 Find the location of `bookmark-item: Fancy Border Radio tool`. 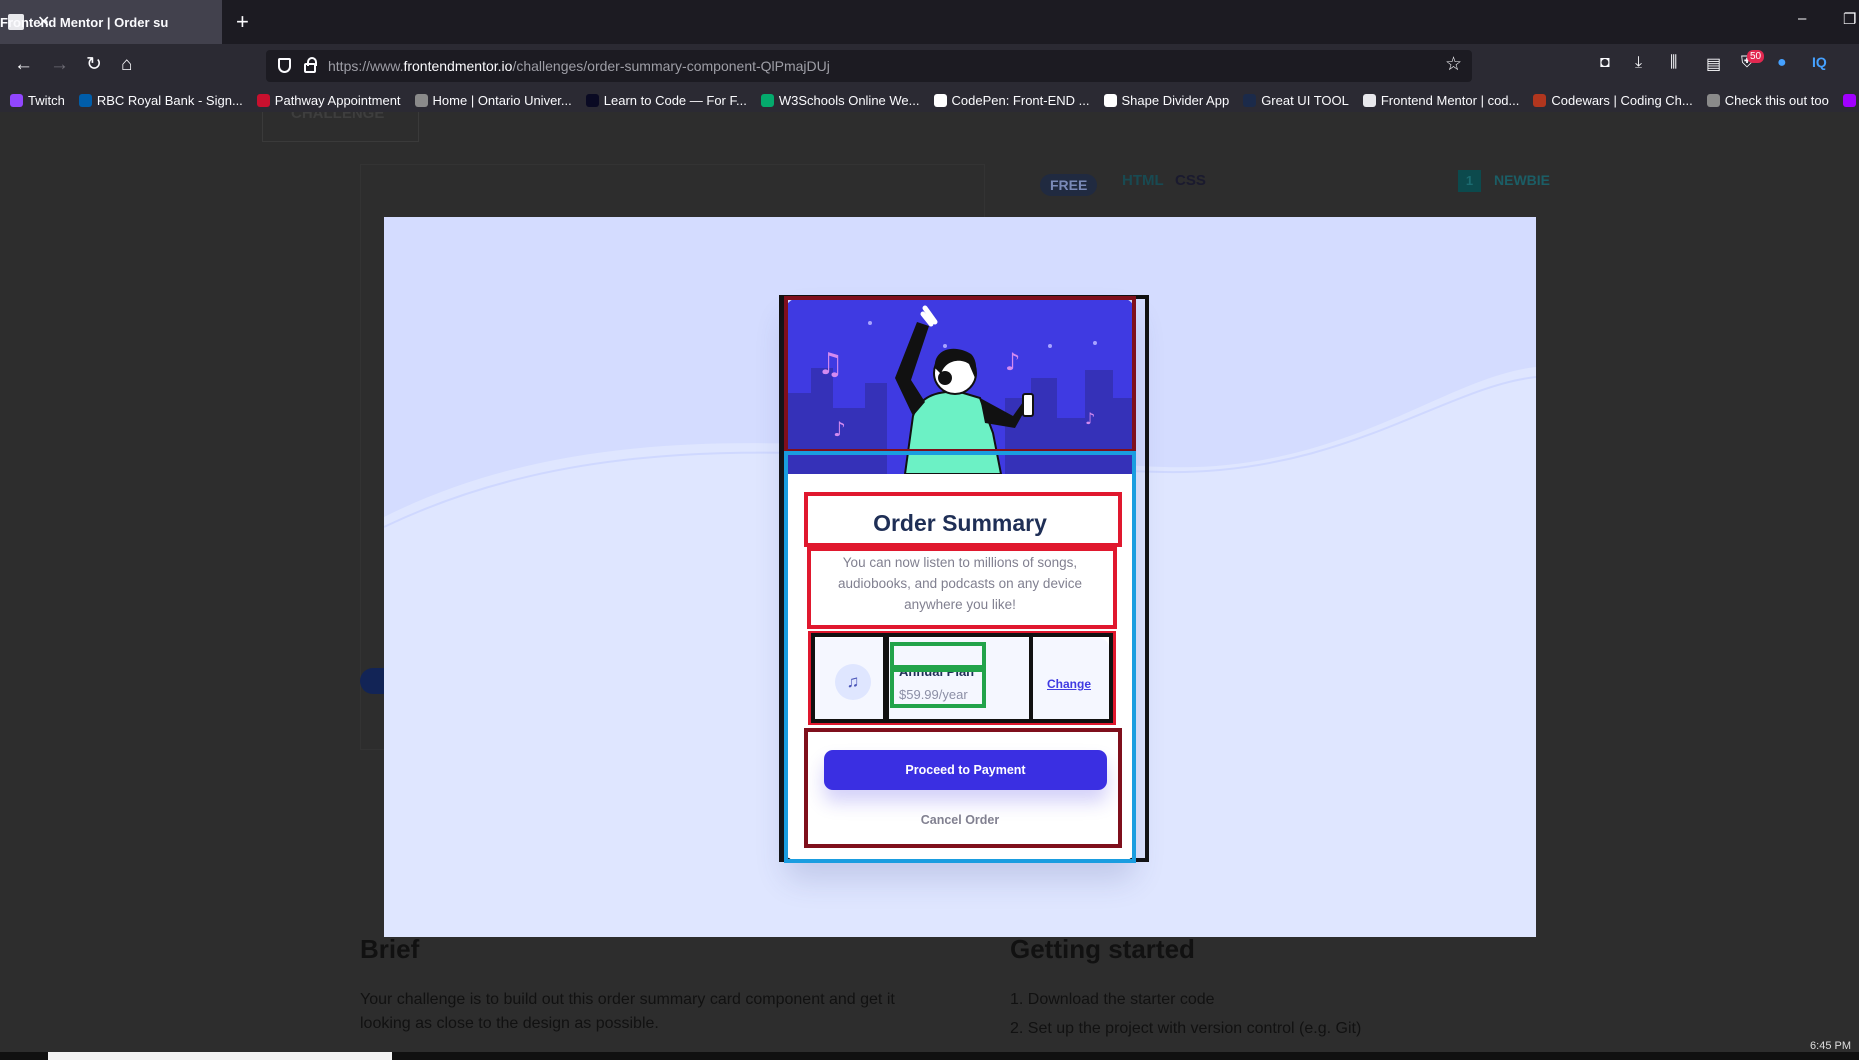

bookmark-item: Fancy Border Radio tool is located at coordinates (1850, 100).